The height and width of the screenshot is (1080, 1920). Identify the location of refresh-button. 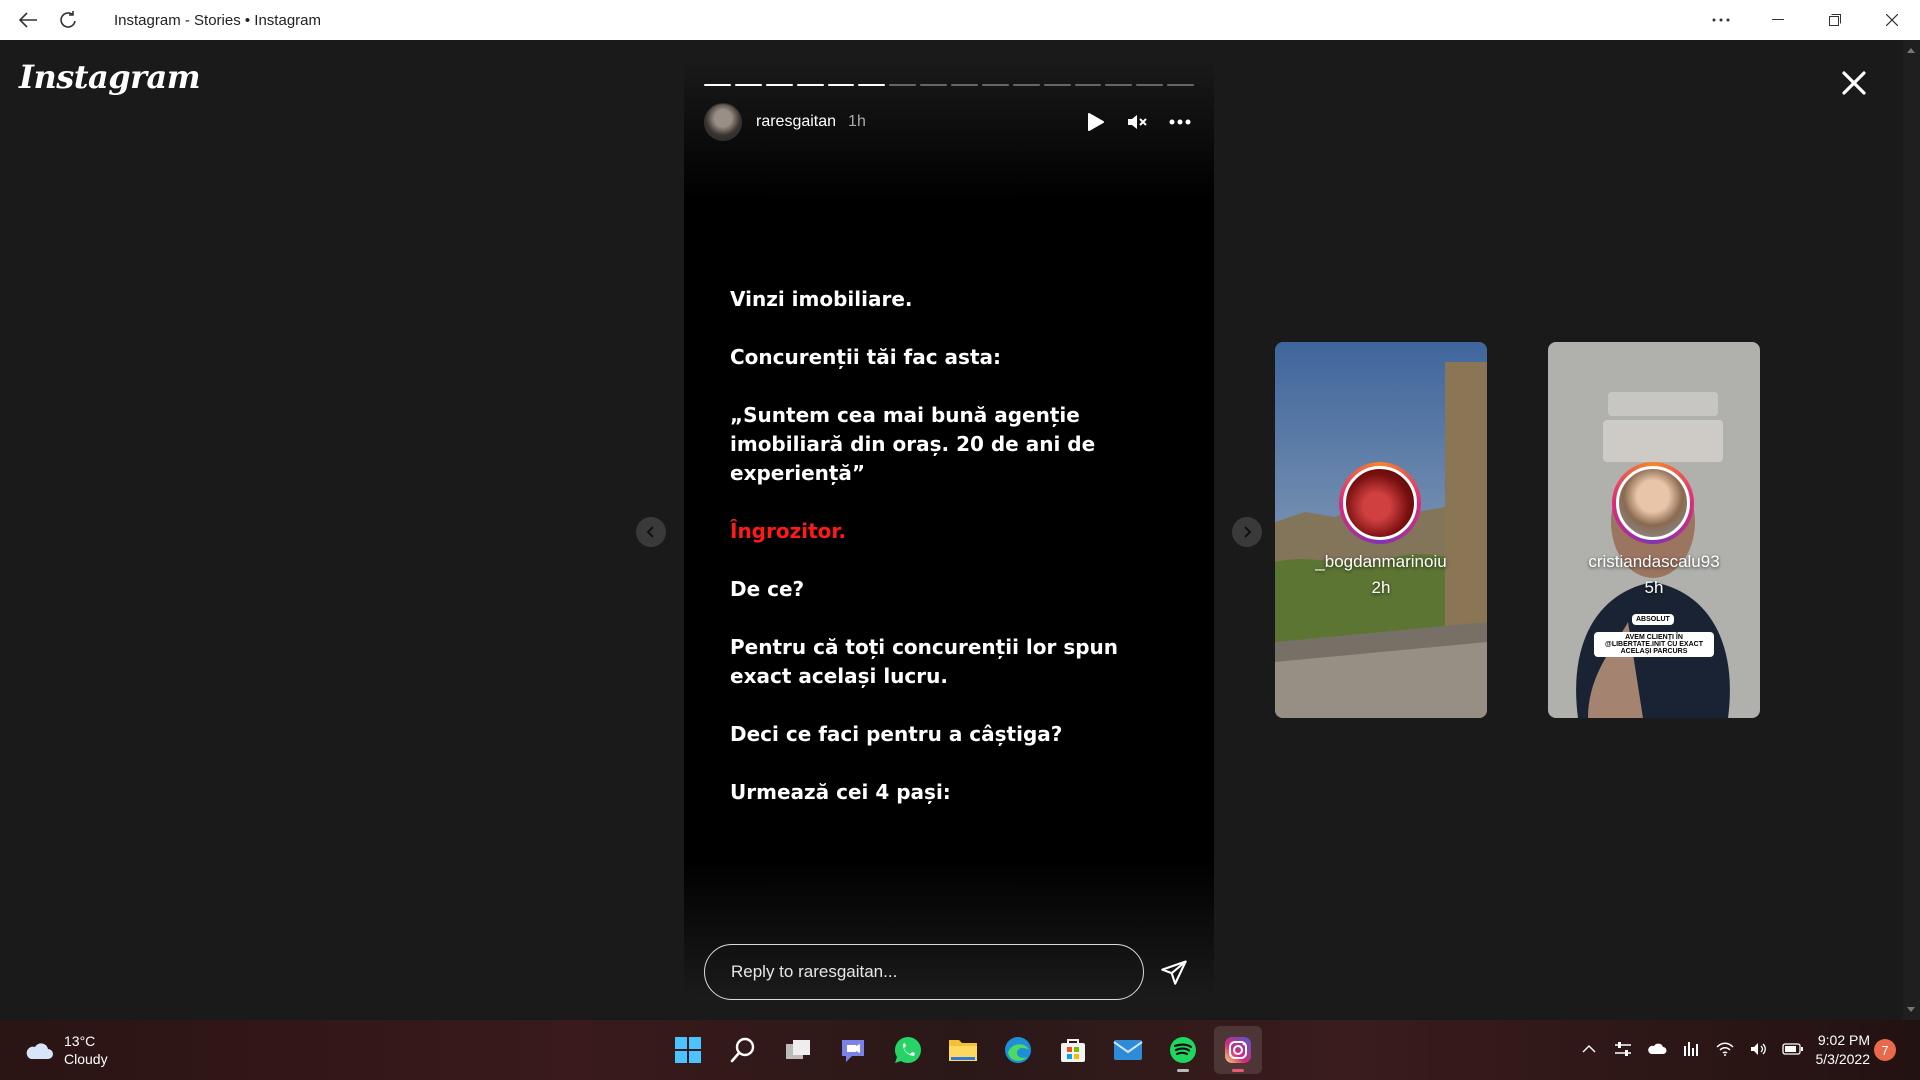
(68, 20).